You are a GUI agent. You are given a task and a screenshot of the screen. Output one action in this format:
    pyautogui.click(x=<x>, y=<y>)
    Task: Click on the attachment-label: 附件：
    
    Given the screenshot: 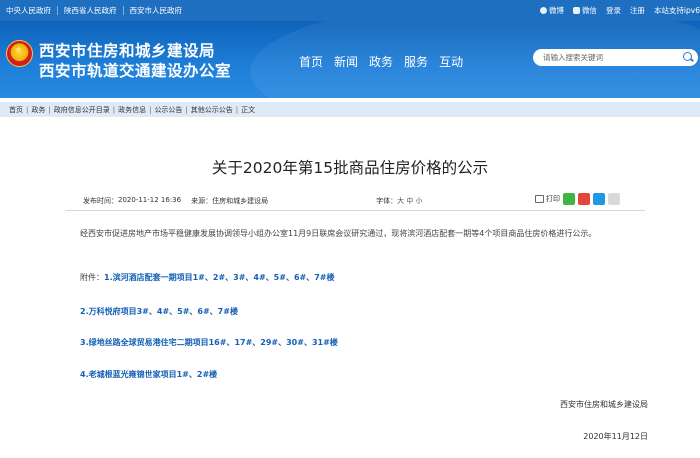 What is the action you would take?
    pyautogui.click(x=92, y=277)
    